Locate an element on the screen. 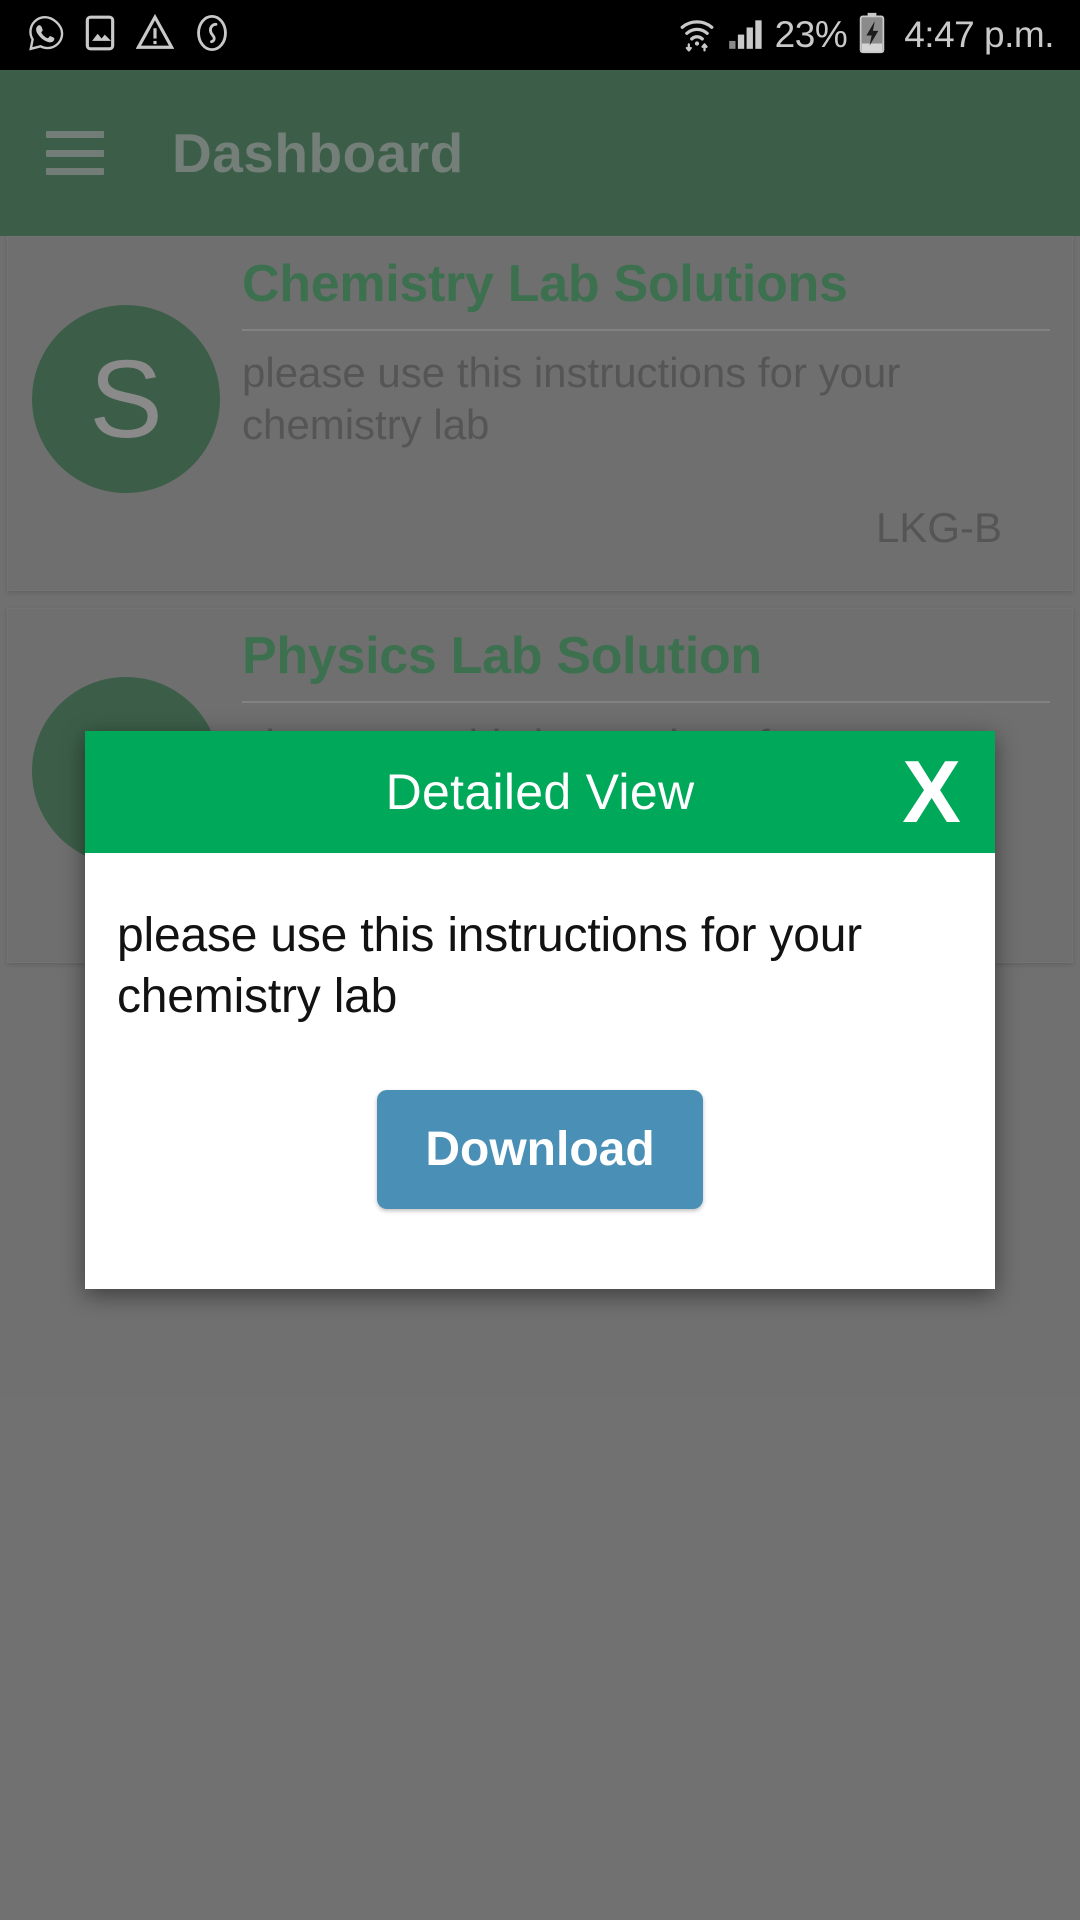 The image size is (1080, 1920). card-title: Chemistry Lab Solutions is located at coordinates (545, 284).